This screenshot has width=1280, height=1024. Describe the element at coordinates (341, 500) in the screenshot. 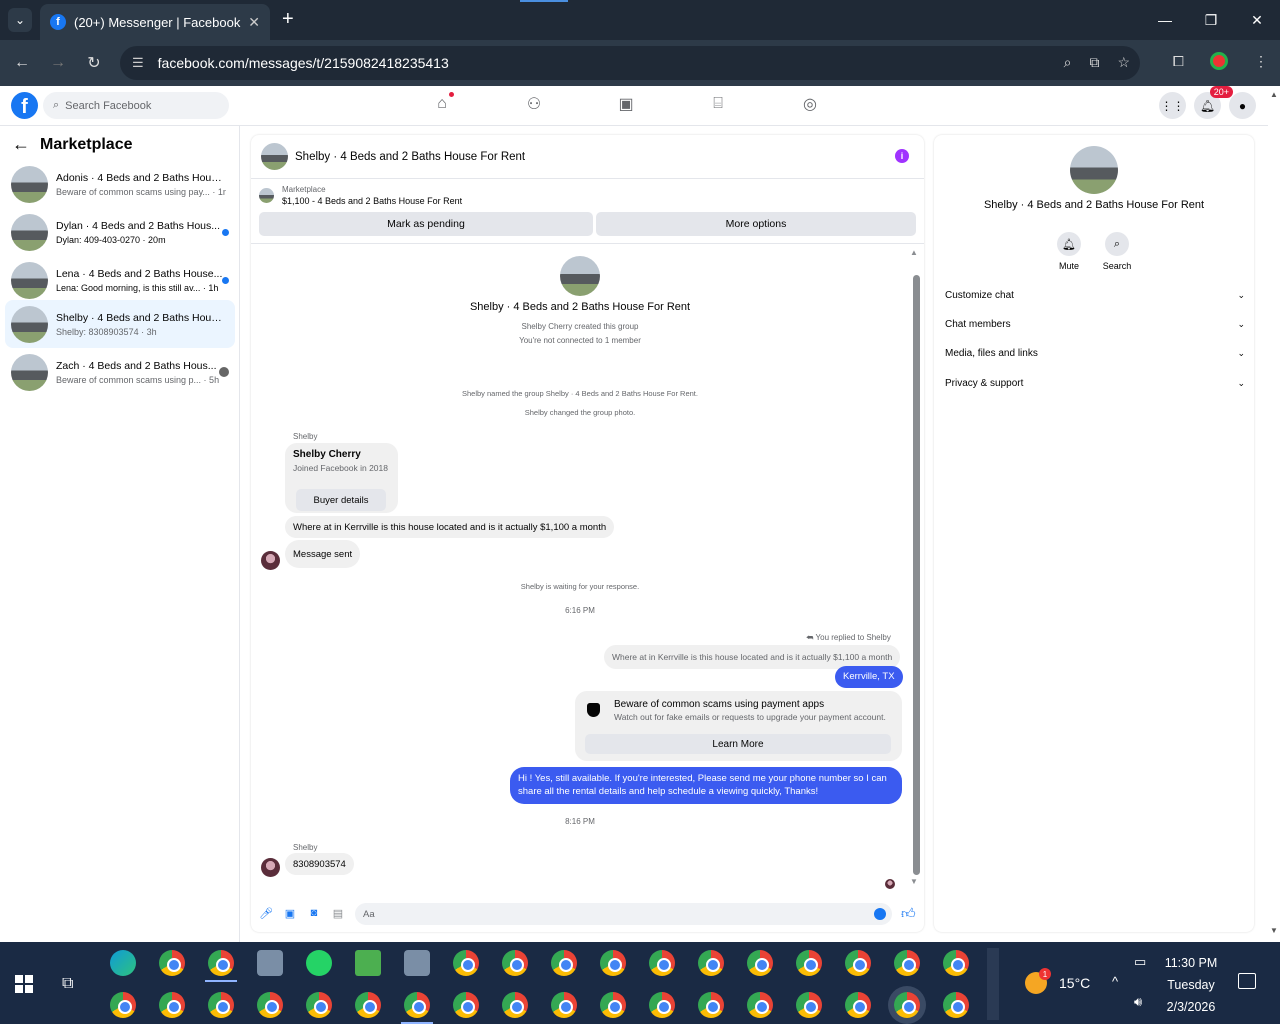

I see `buyer-details-button: Buyer details` at that location.